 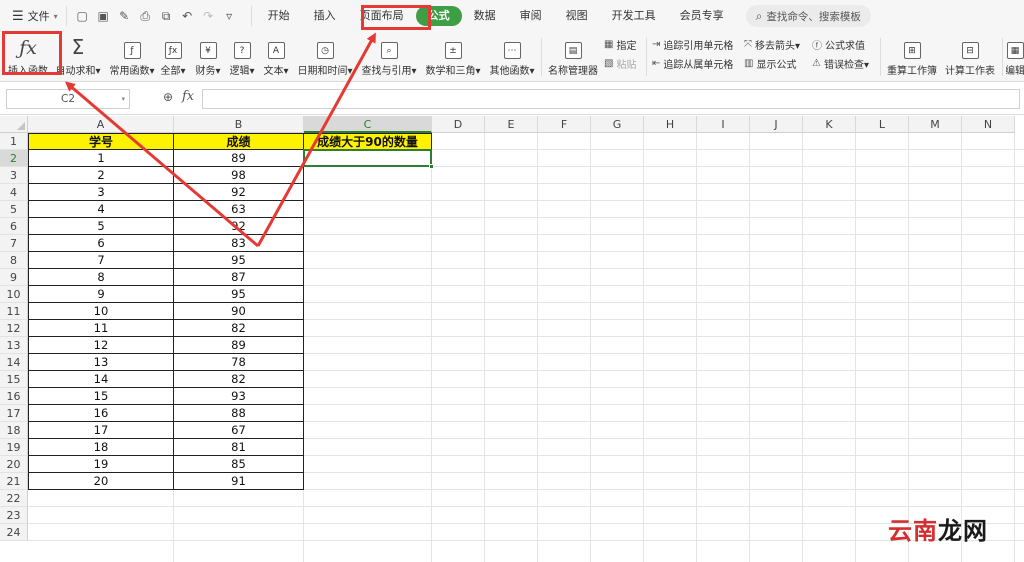 What do you see at coordinates (101, 413) in the screenshot?
I see `id-cell: 16` at bounding box center [101, 413].